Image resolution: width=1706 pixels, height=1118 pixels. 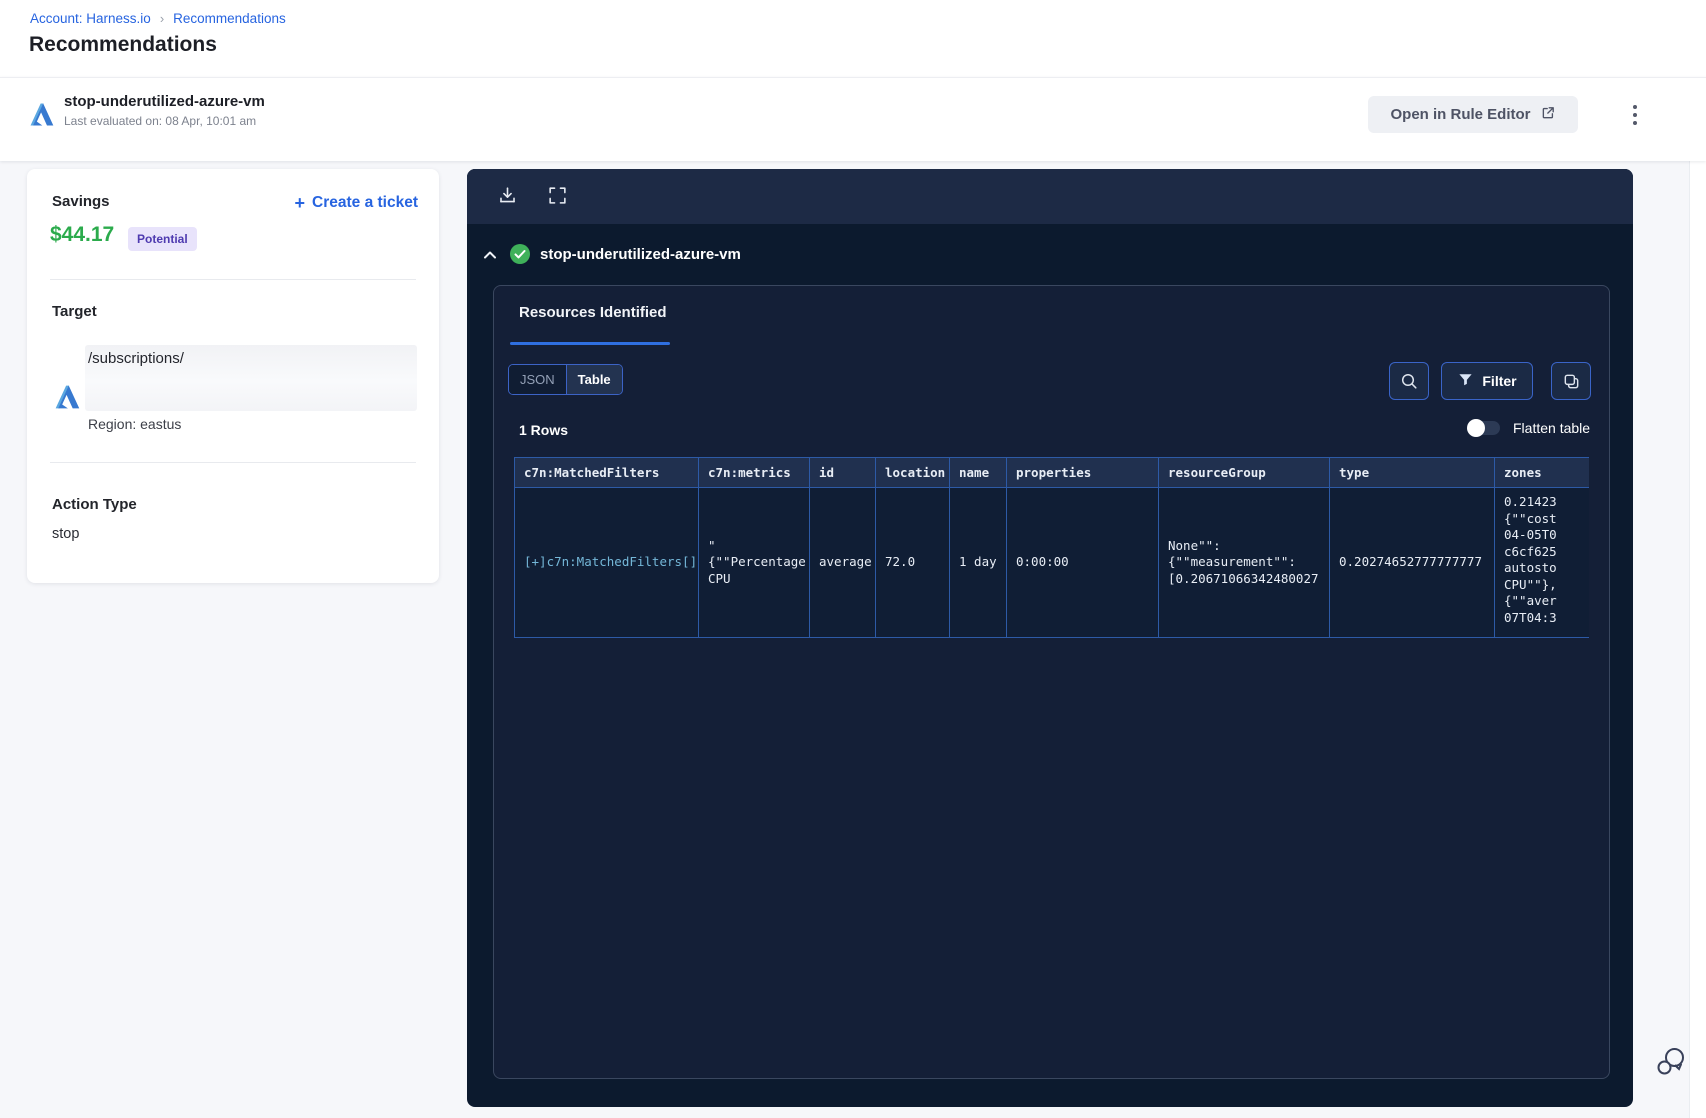 What do you see at coordinates (1244, 472) in the screenshot?
I see `column-header-resourcegroup: resourceGroup` at bounding box center [1244, 472].